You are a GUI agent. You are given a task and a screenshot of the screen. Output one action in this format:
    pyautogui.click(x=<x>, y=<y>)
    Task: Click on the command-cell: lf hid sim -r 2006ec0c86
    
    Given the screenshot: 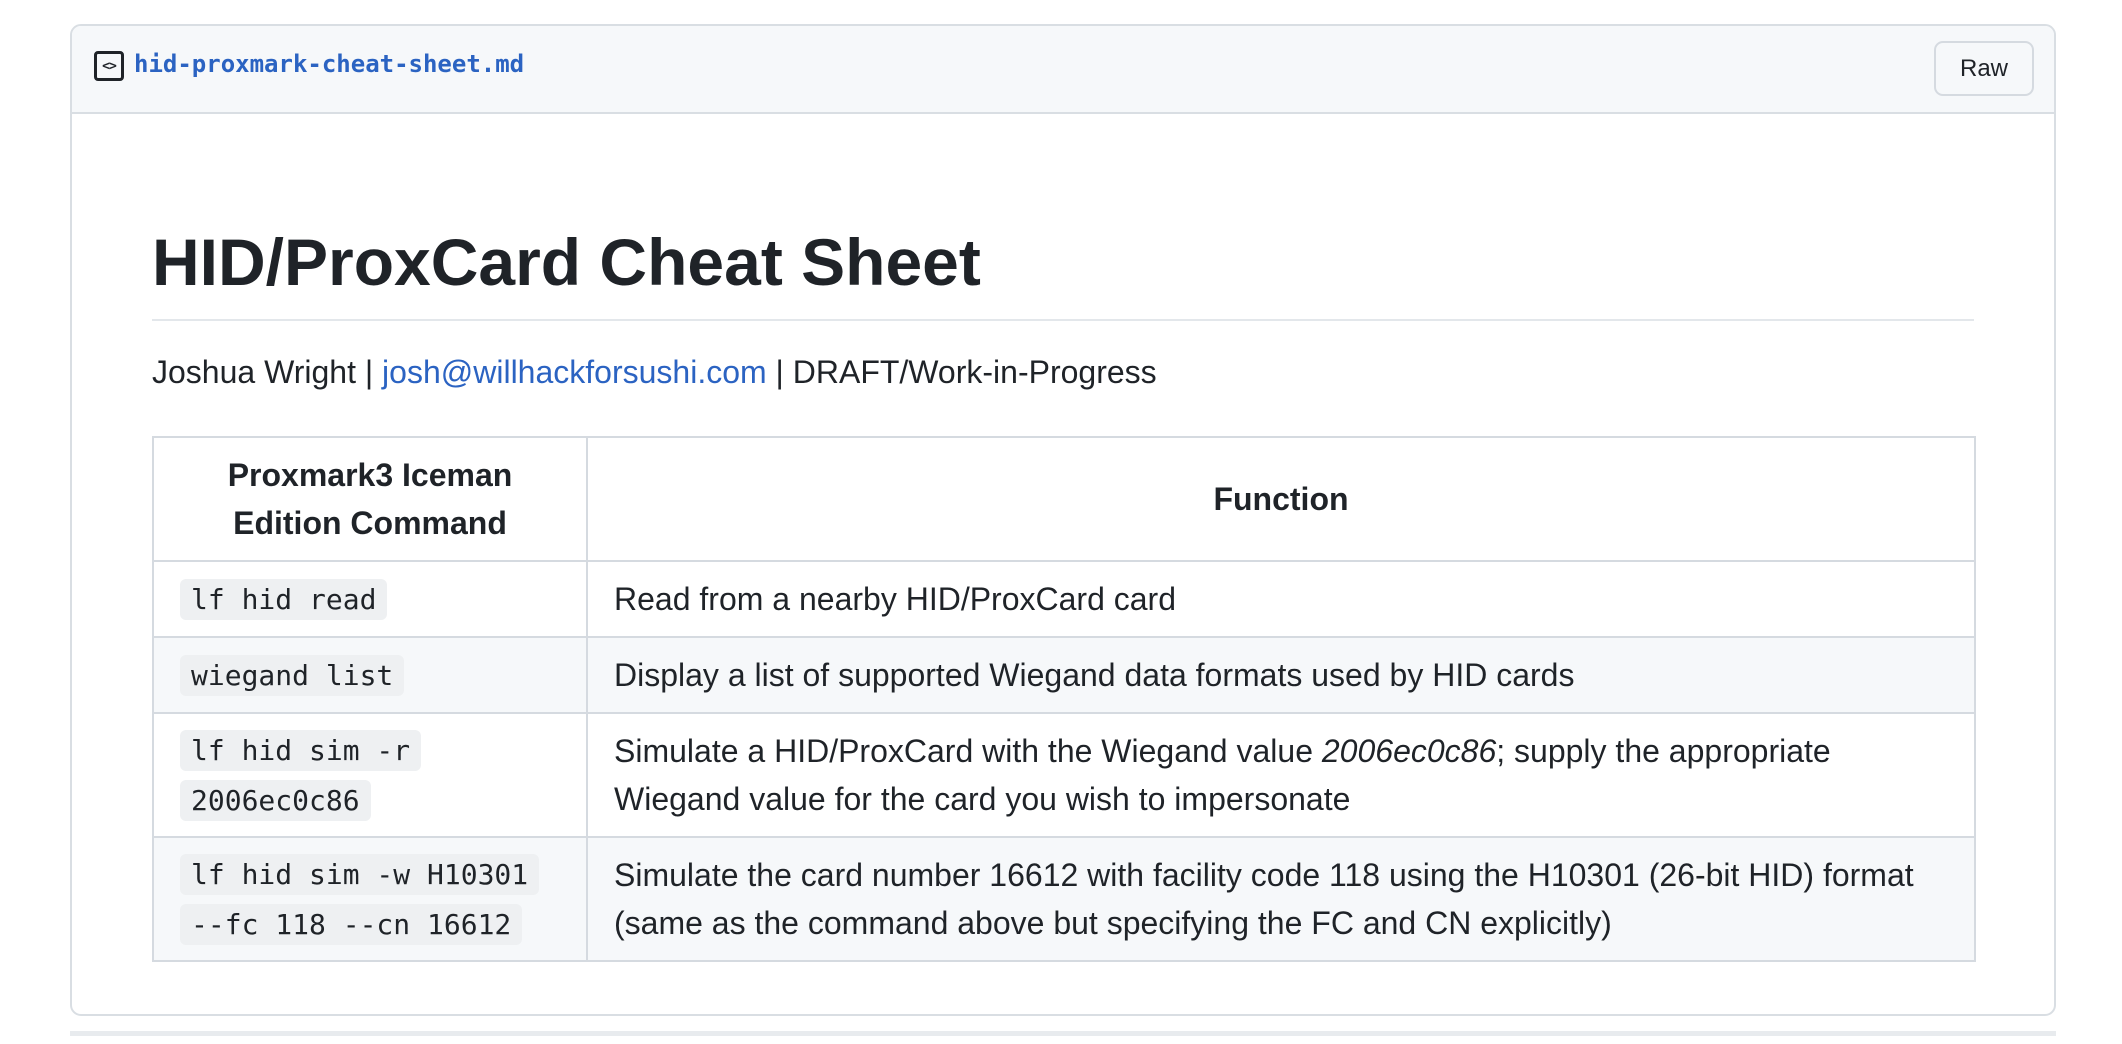 What is the action you would take?
    pyautogui.click(x=370, y=775)
    